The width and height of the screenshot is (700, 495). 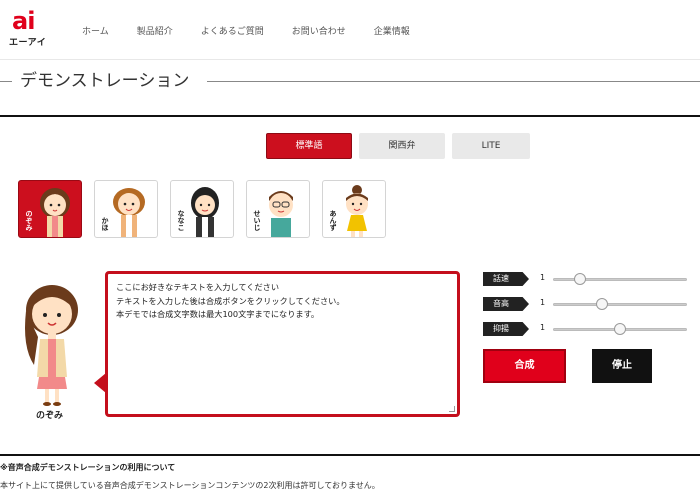 I want to click on param-pitch: 音高 1, so click(x=588, y=304).